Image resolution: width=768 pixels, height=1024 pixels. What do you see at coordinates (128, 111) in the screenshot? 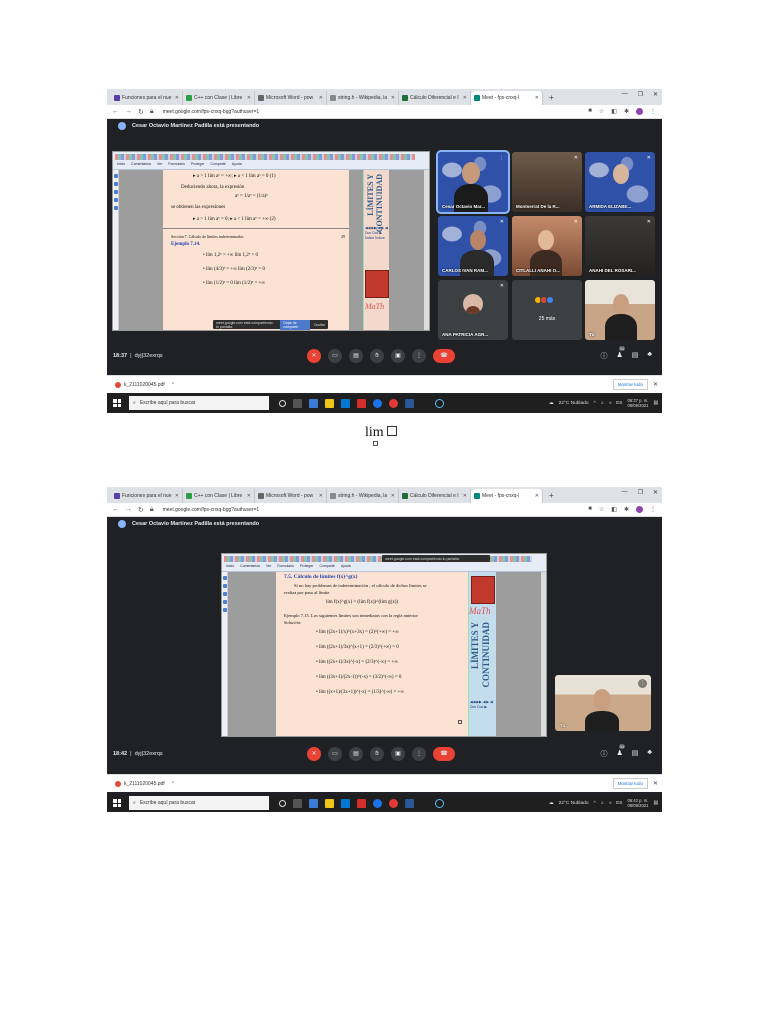
I see `forward-icon: →` at bounding box center [128, 111].